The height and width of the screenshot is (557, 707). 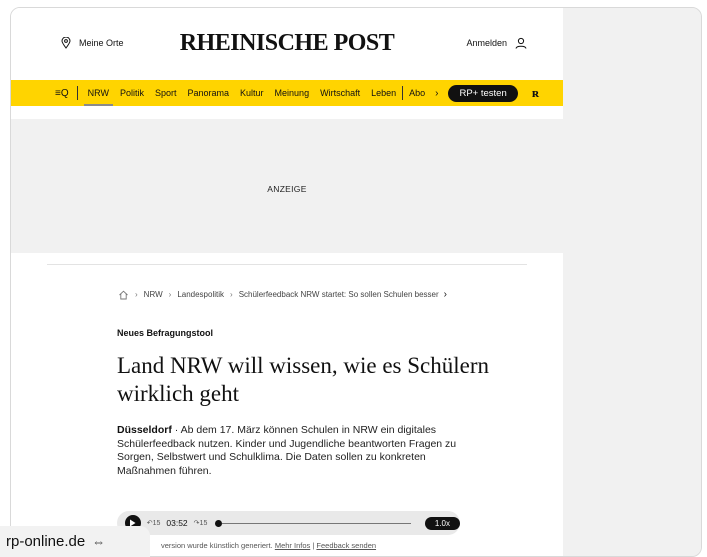 I want to click on menu-search-icon: ≡Q, so click(x=62, y=93).